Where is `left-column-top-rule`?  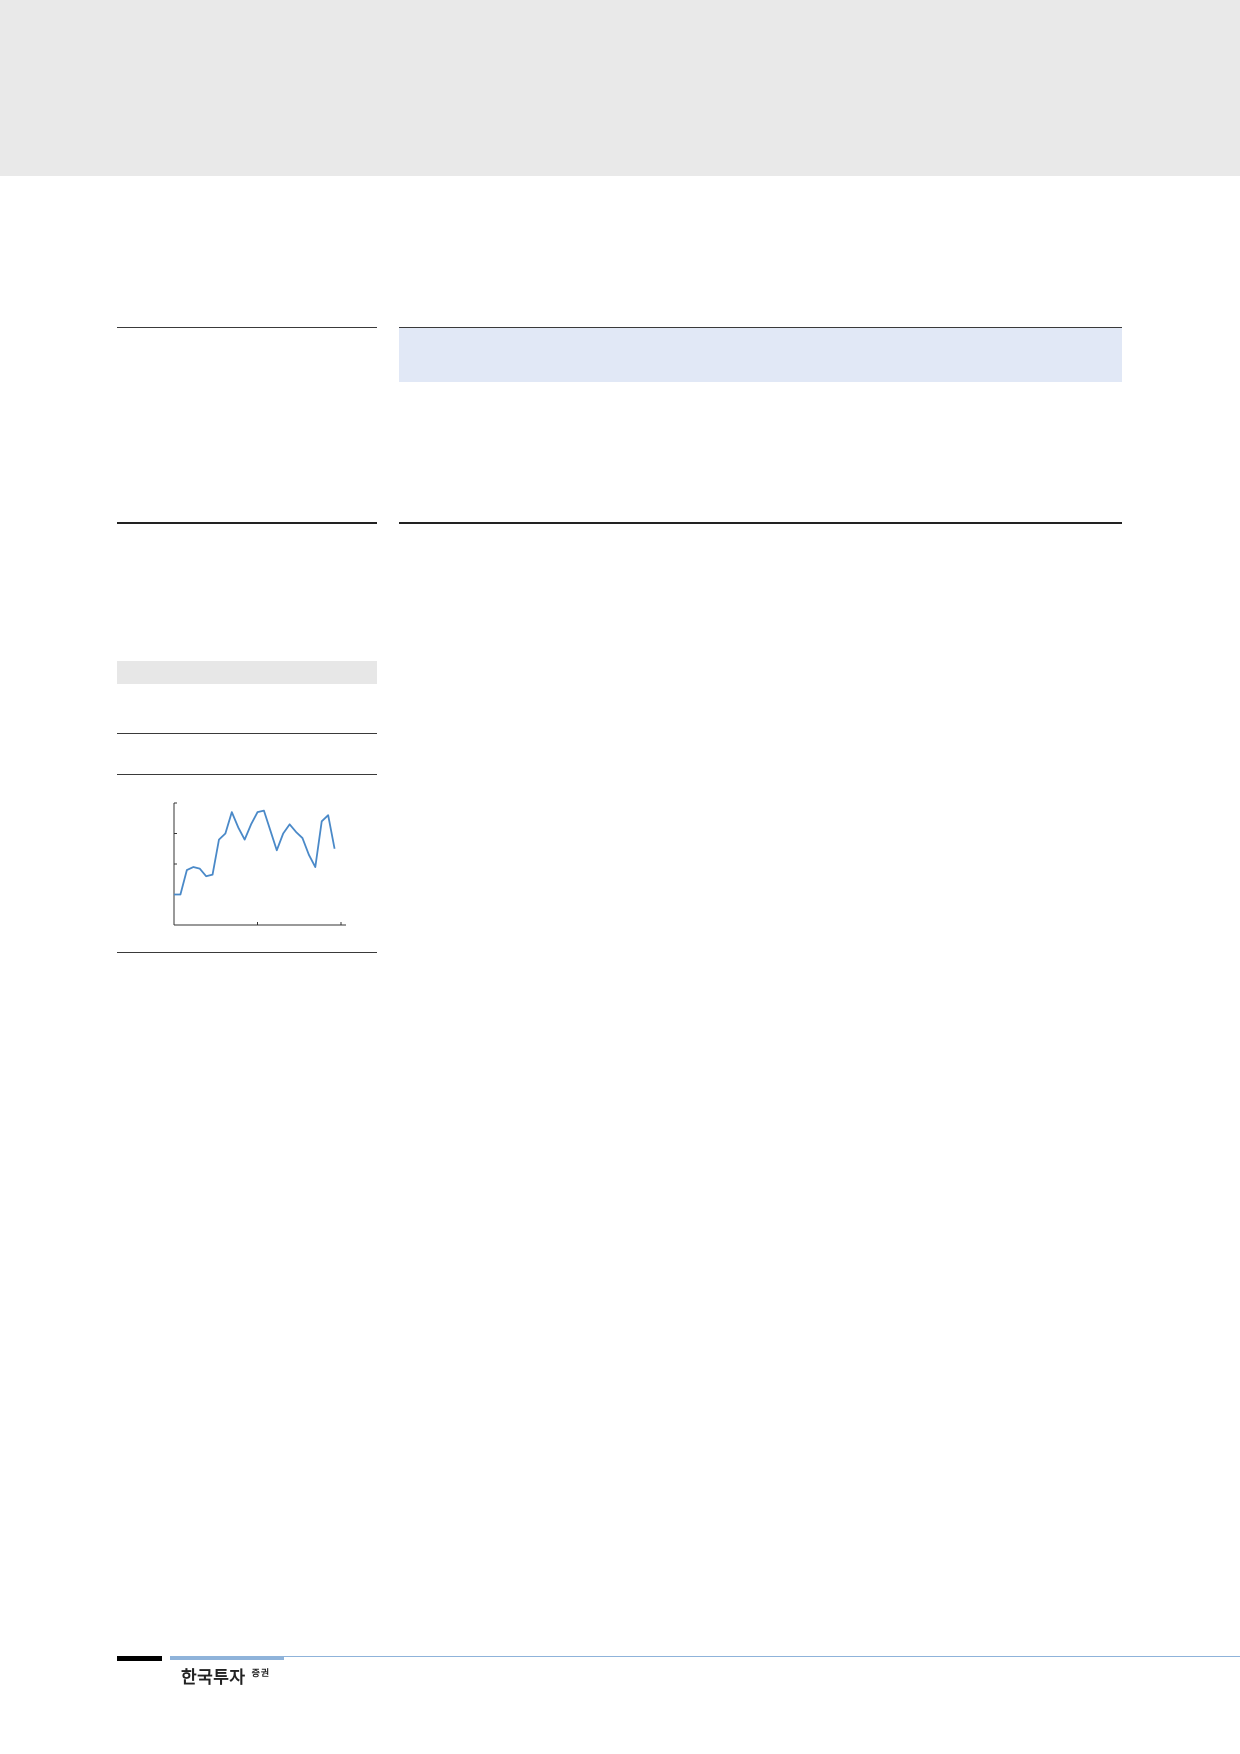
left-column-top-rule is located at coordinates (247, 327).